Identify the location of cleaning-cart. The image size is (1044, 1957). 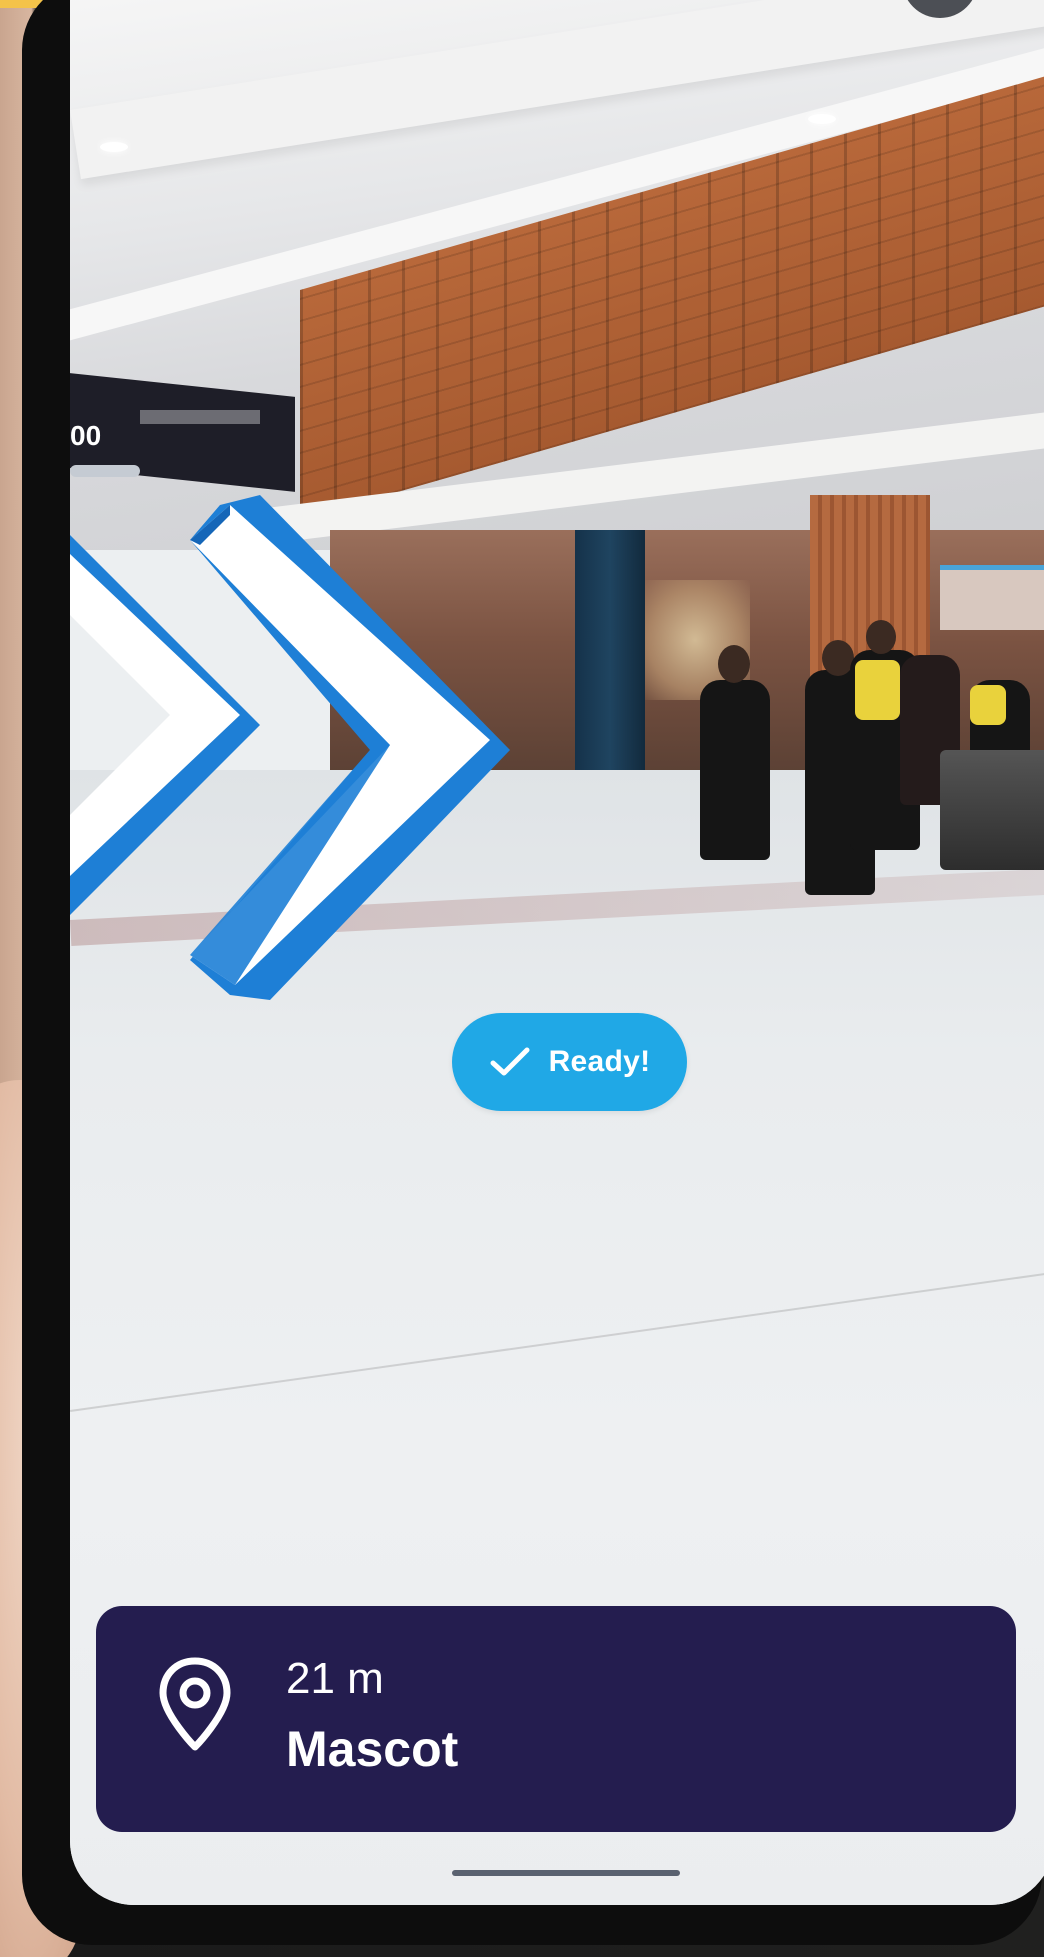
(992, 810).